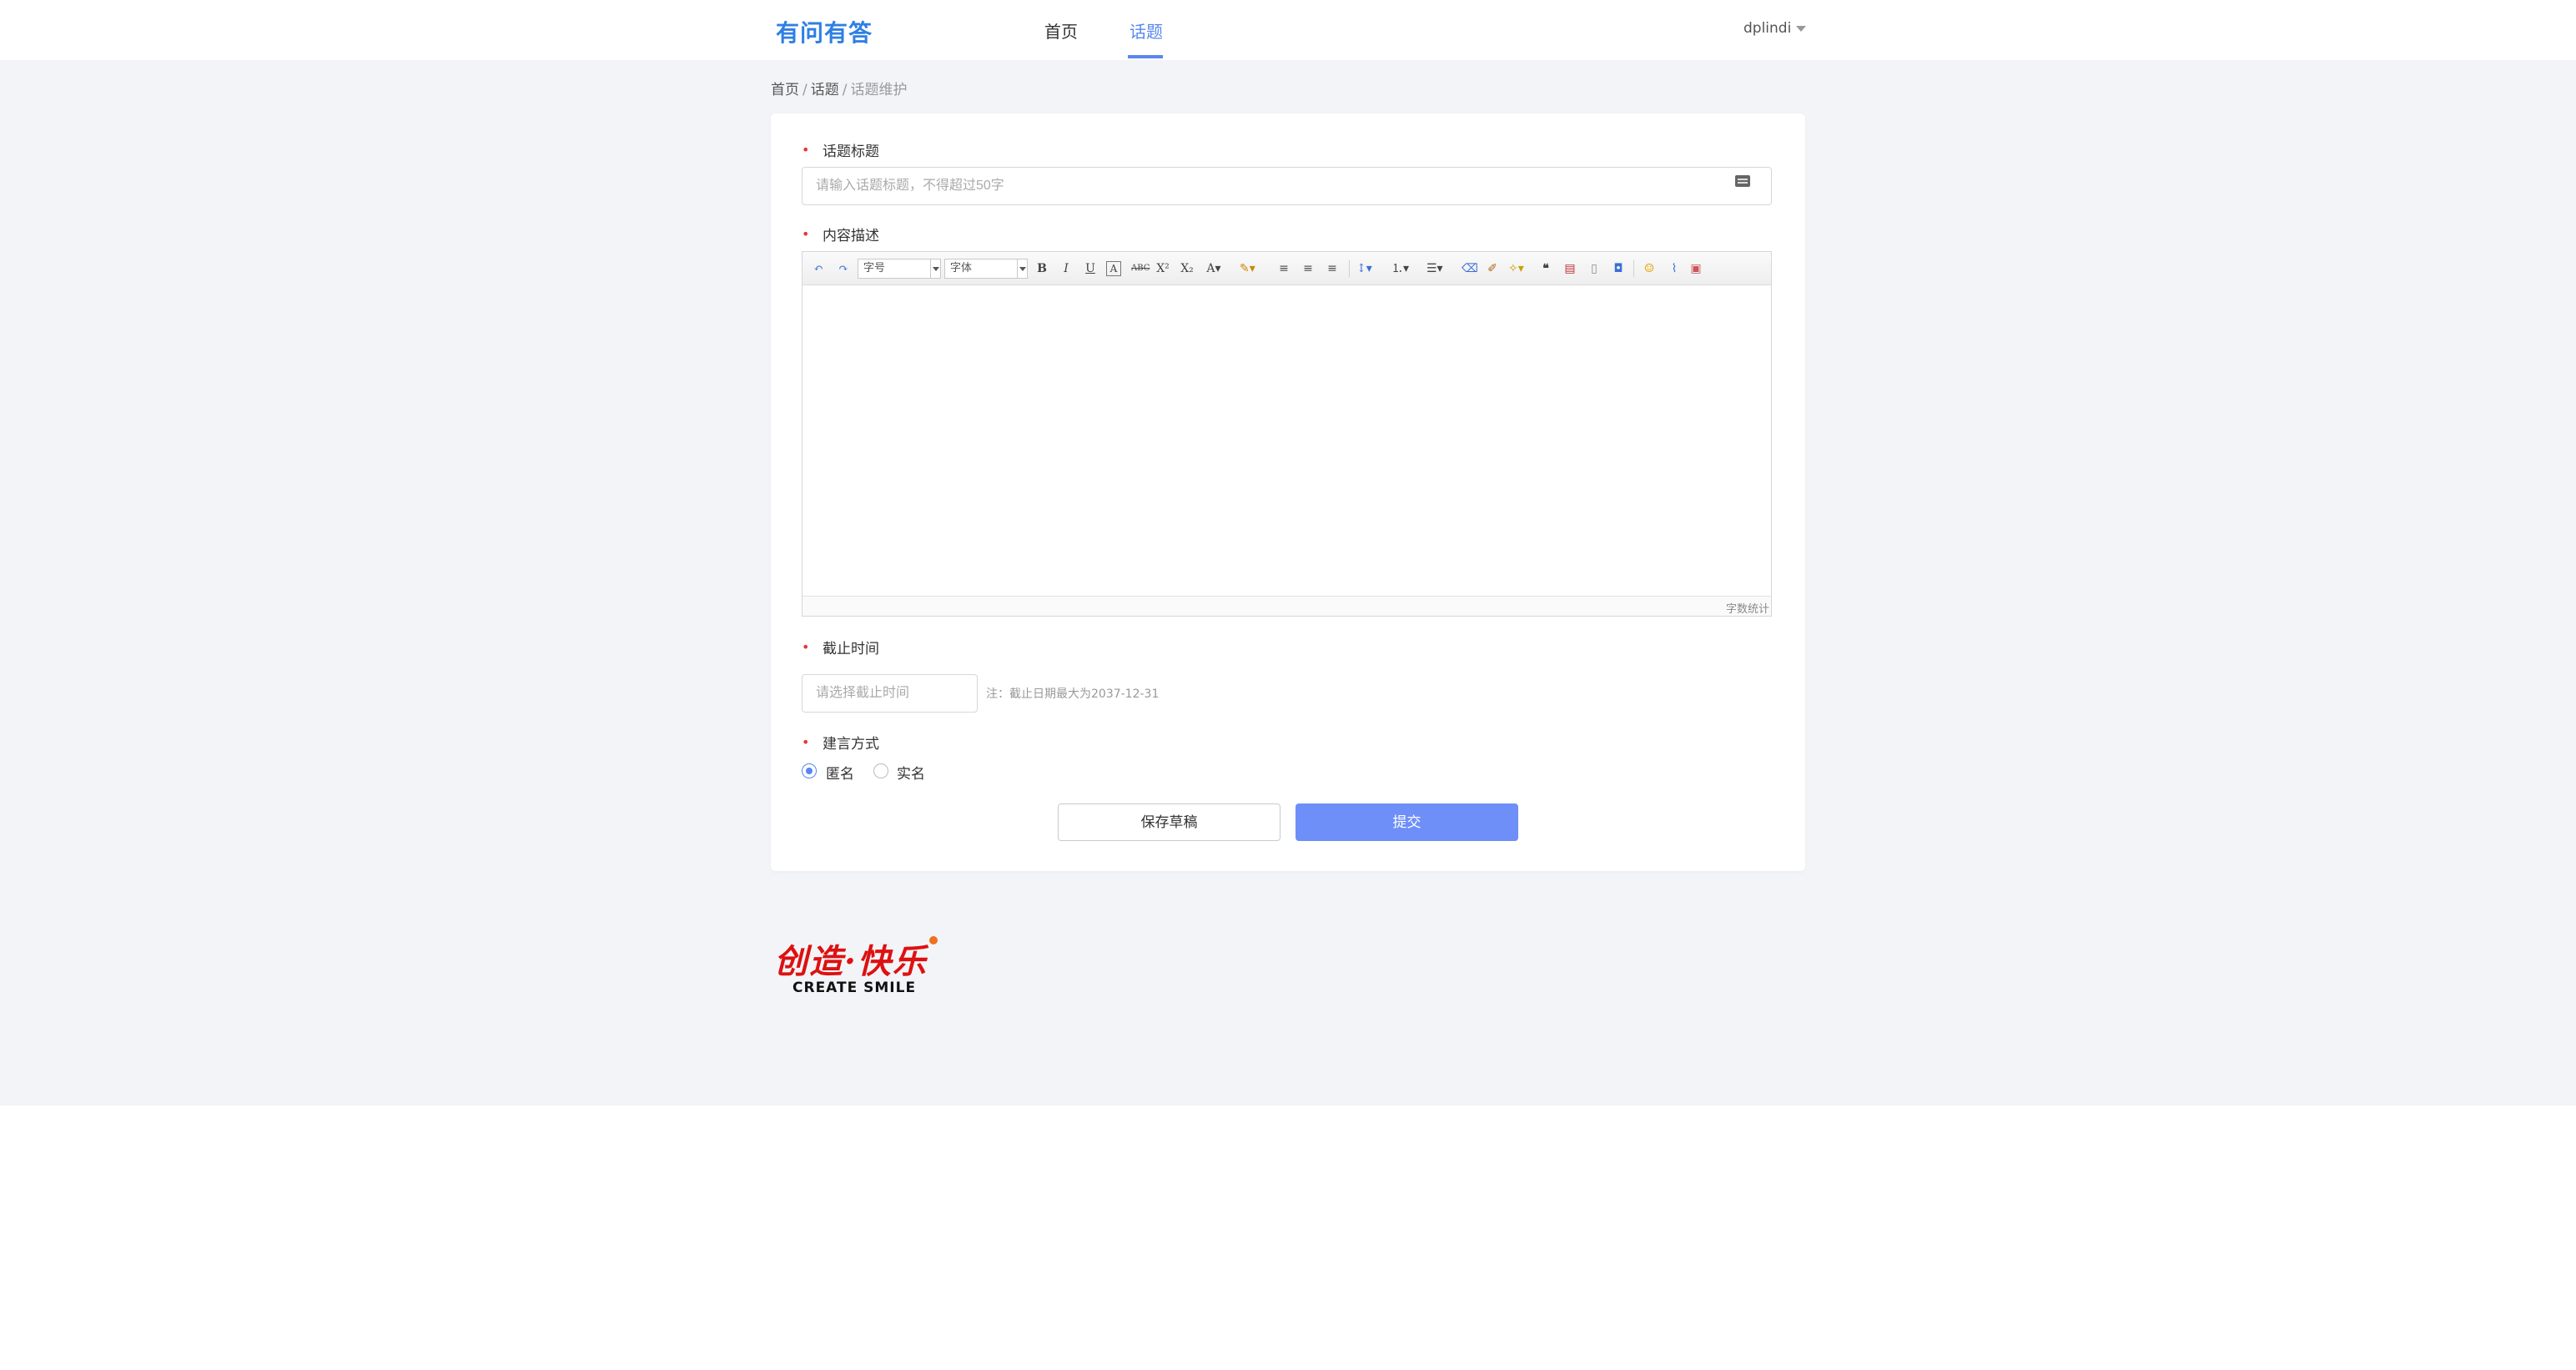  Describe the element at coordinates (1492, 268) in the screenshot. I see `format-brush-icon: ✐` at that location.